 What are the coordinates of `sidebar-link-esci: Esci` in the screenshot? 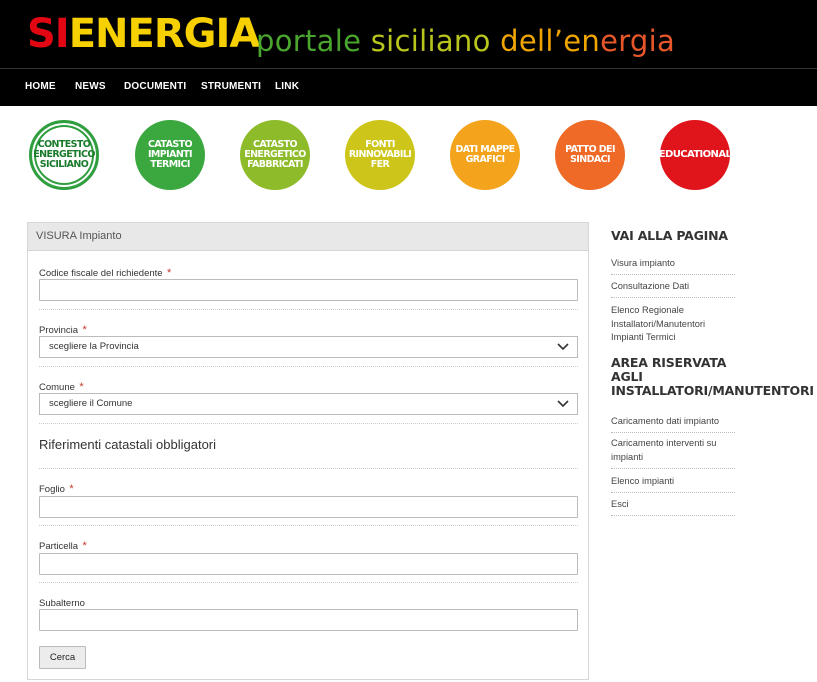 It's located at (673, 505).